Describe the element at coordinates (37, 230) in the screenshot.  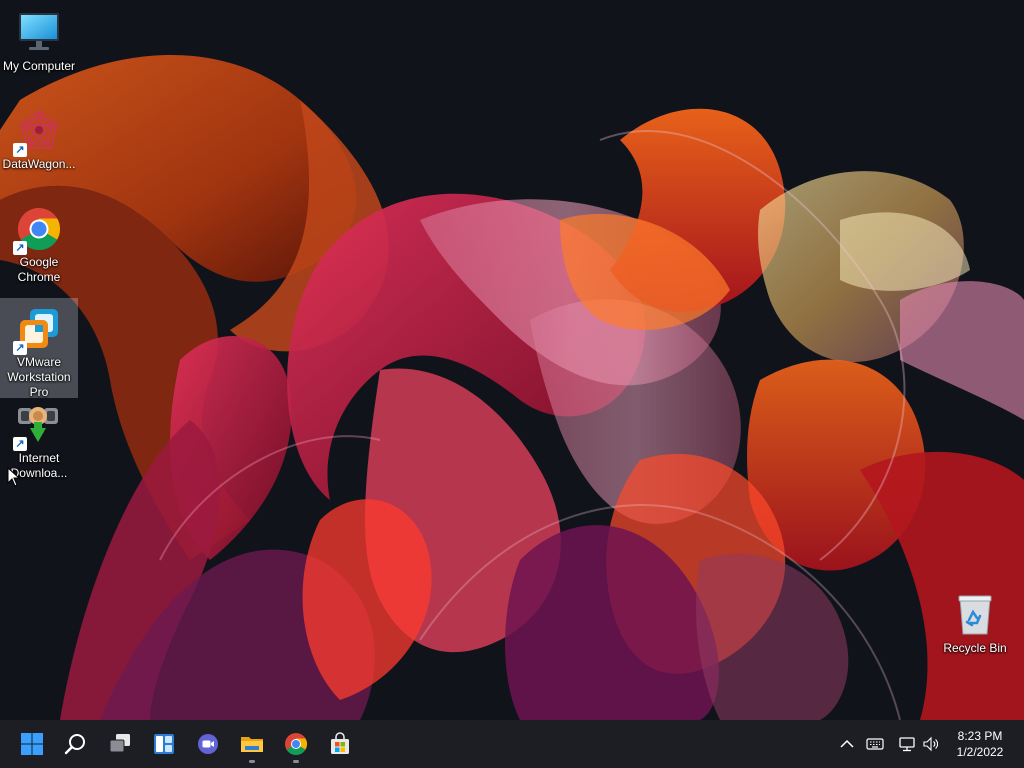
I see `chrome-icon: ↗` at that location.